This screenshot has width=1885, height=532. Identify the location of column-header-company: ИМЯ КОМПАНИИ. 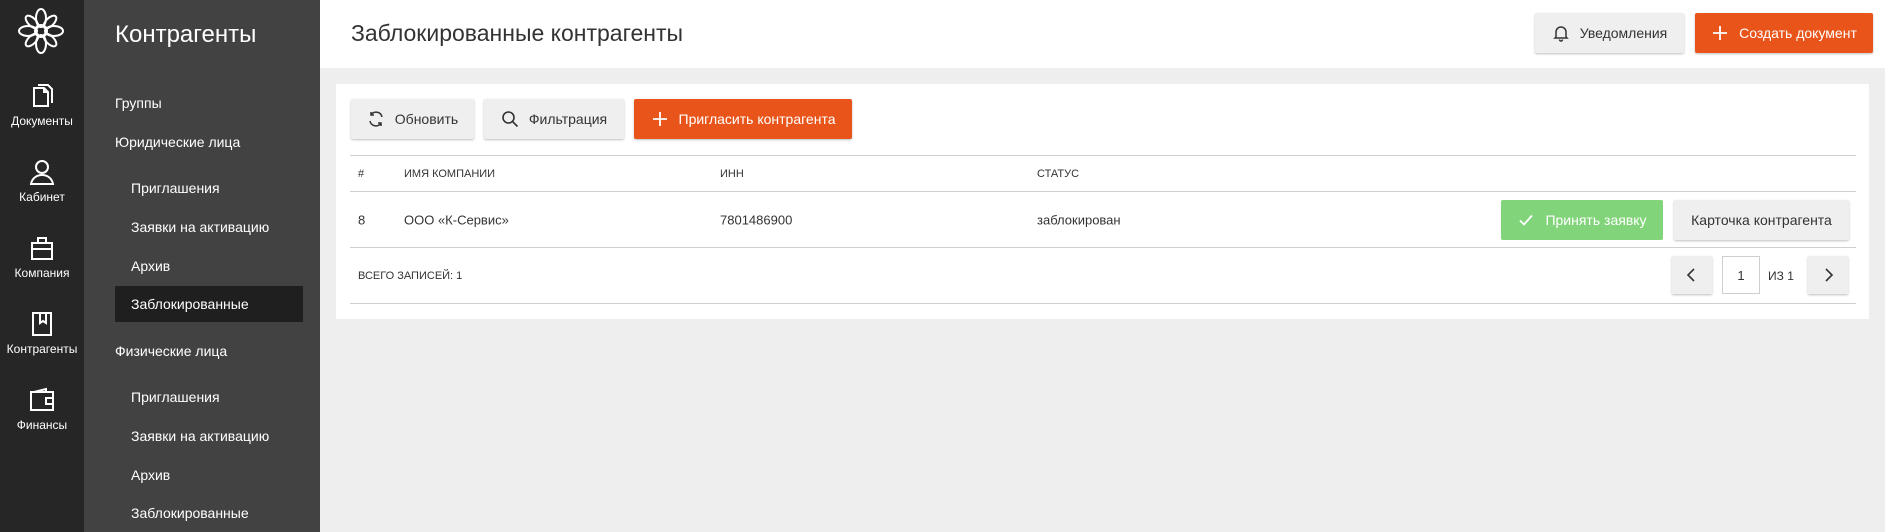
(450, 173).